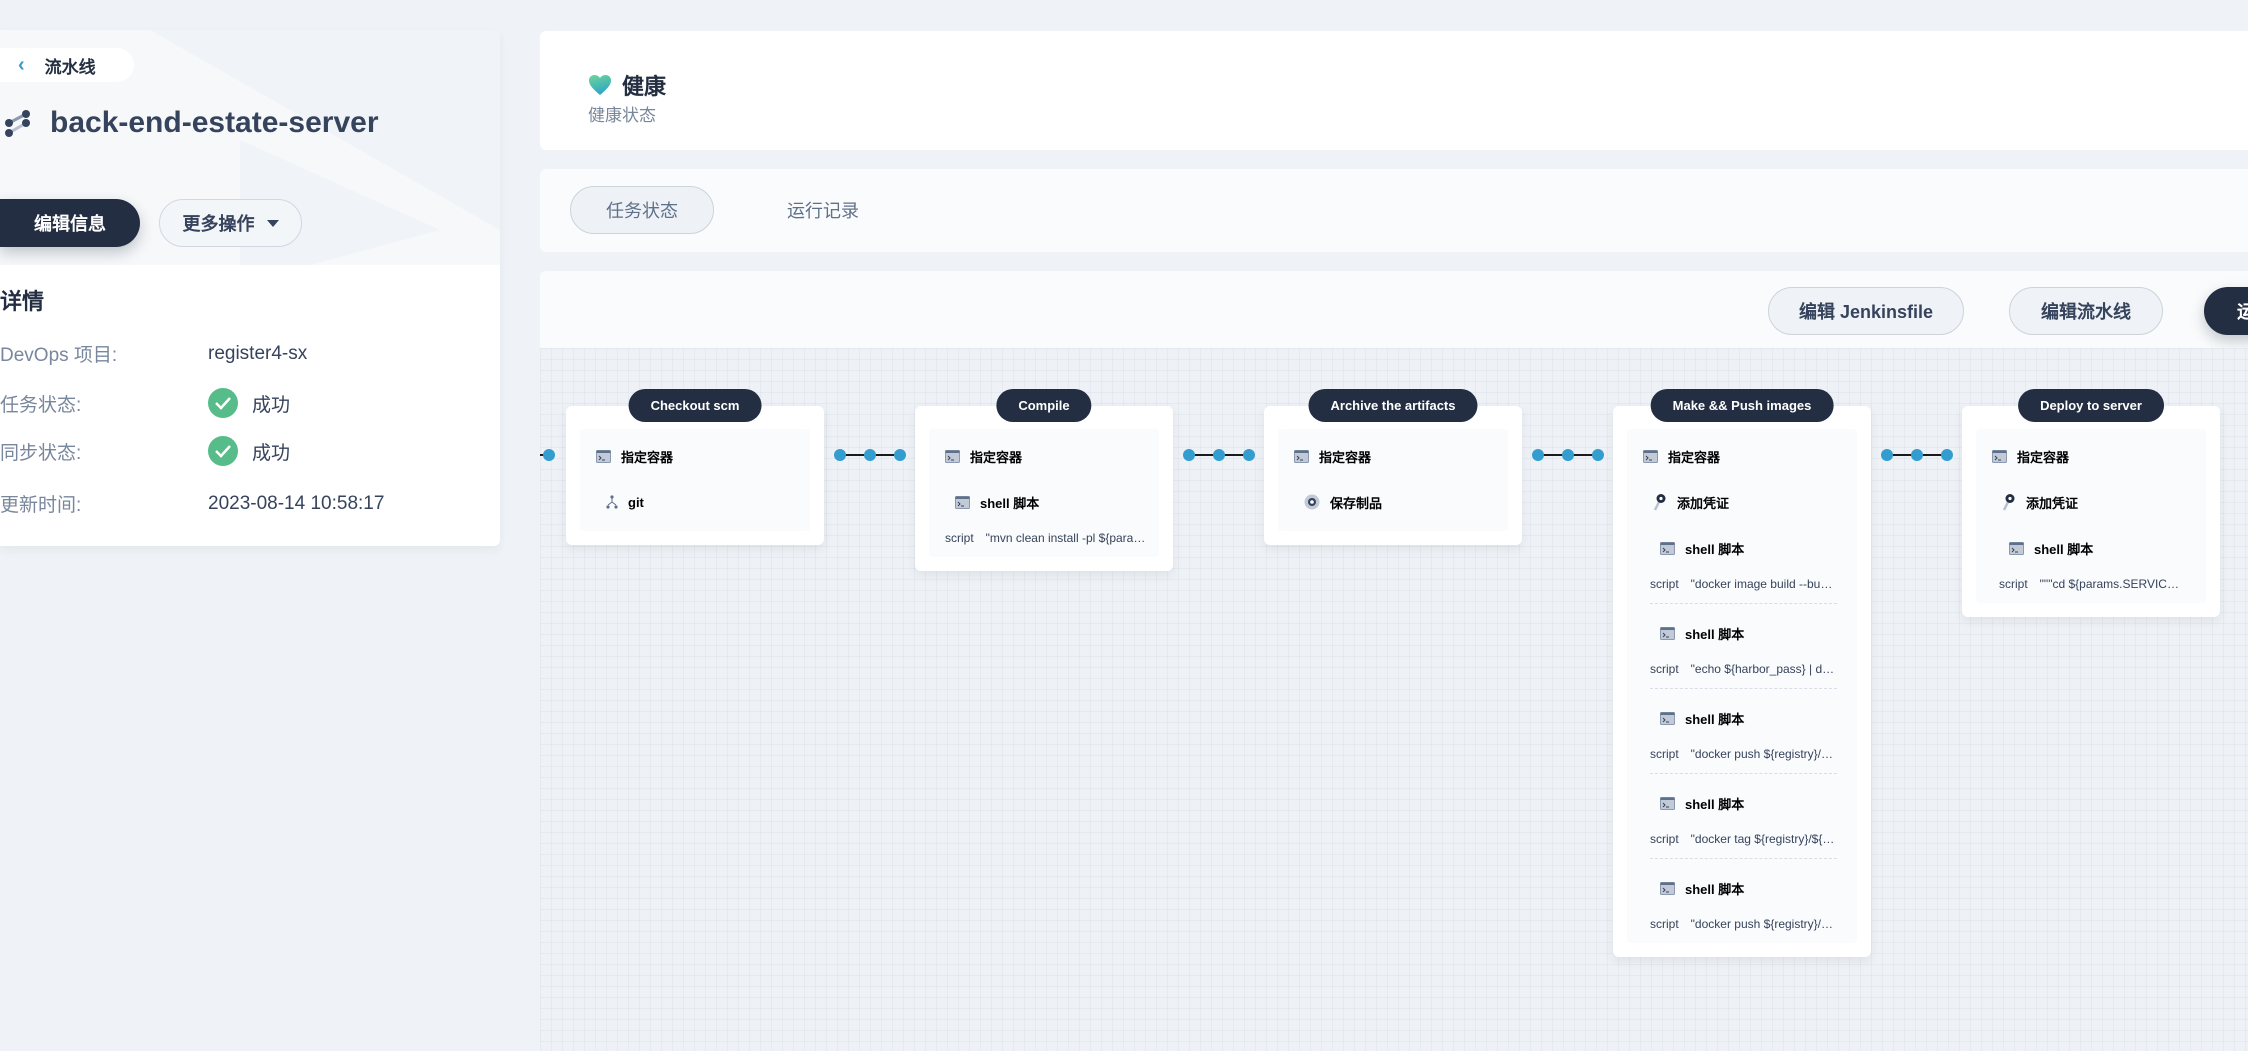 The image size is (2248, 1051). I want to click on stage-name: Checkout scm, so click(695, 405).